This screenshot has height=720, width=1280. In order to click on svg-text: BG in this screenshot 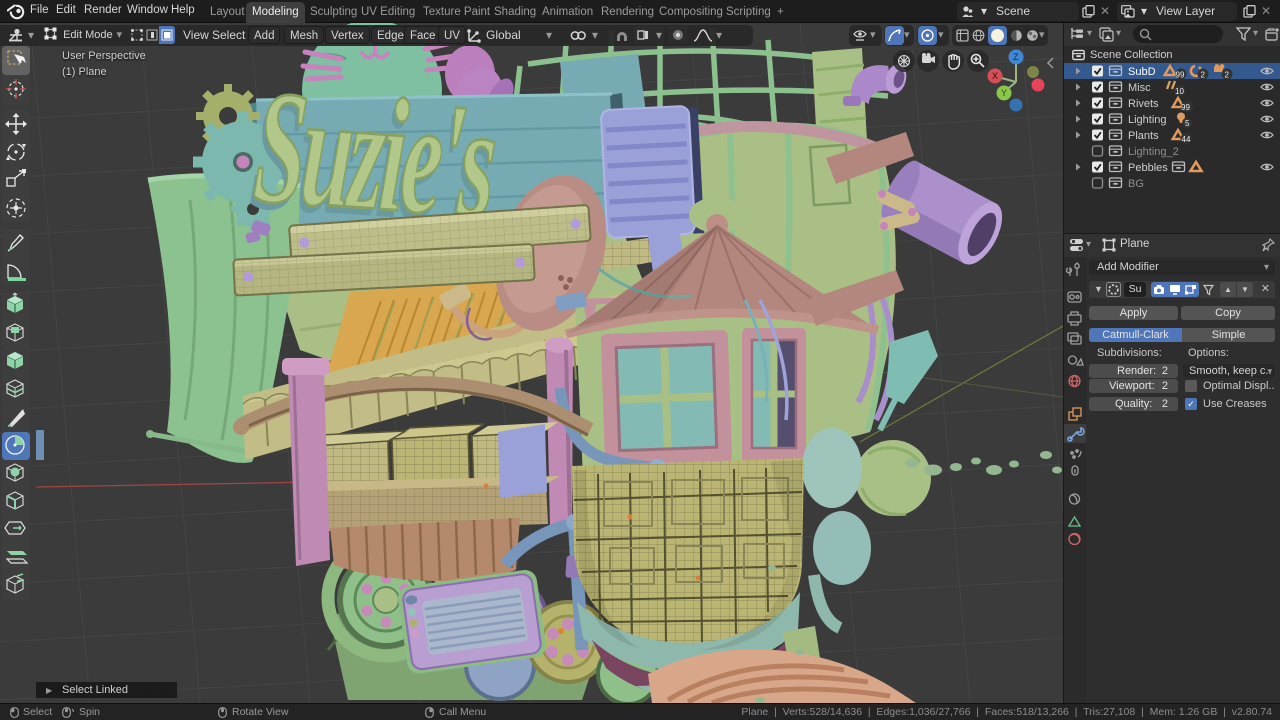, I will do `click(1136, 184)`.